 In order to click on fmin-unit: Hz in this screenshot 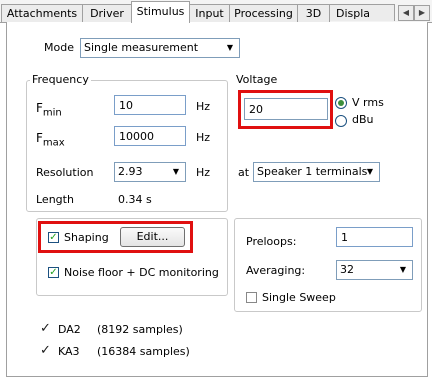, I will do `click(203, 106)`.